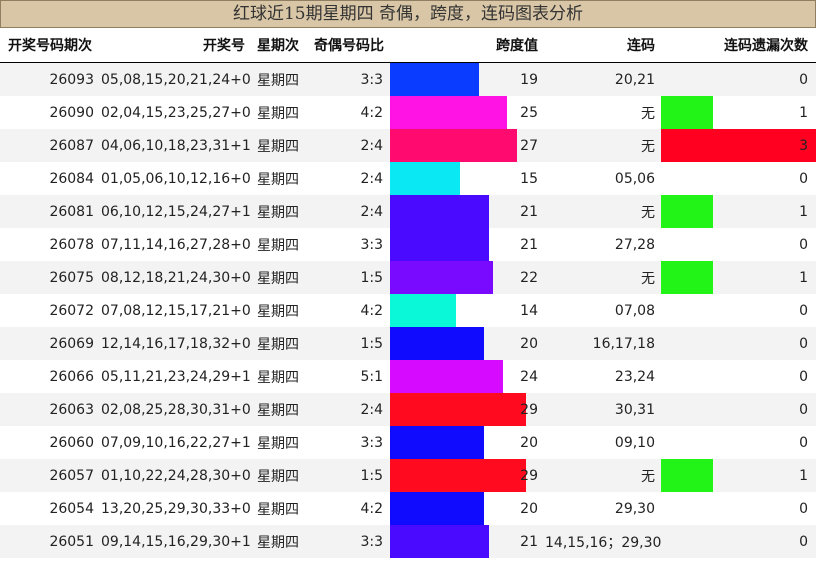 The image size is (816, 574). Describe the element at coordinates (408, 211) in the screenshot. I see `table-row: 26081 06,10,12,15,24,27+12 星期四 2:4 21 无 1` at that location.